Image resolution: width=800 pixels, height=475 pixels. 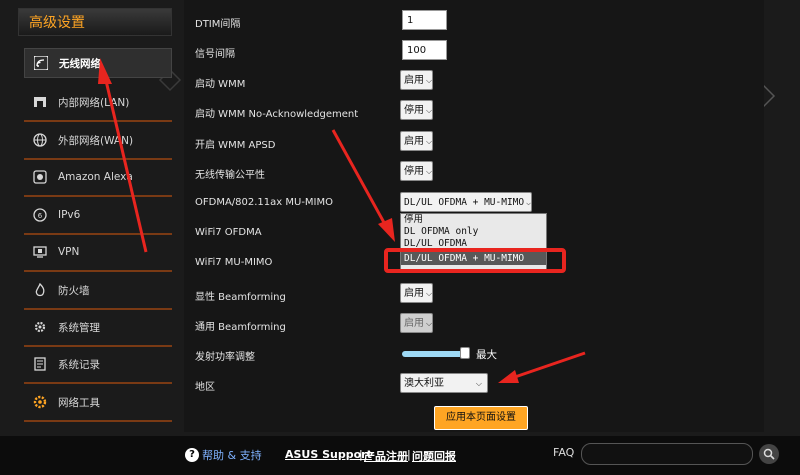 What do you see at coordinates (40, 252) in the screenshot?
I see `vpn-icon` at bounding box center [40, 252].